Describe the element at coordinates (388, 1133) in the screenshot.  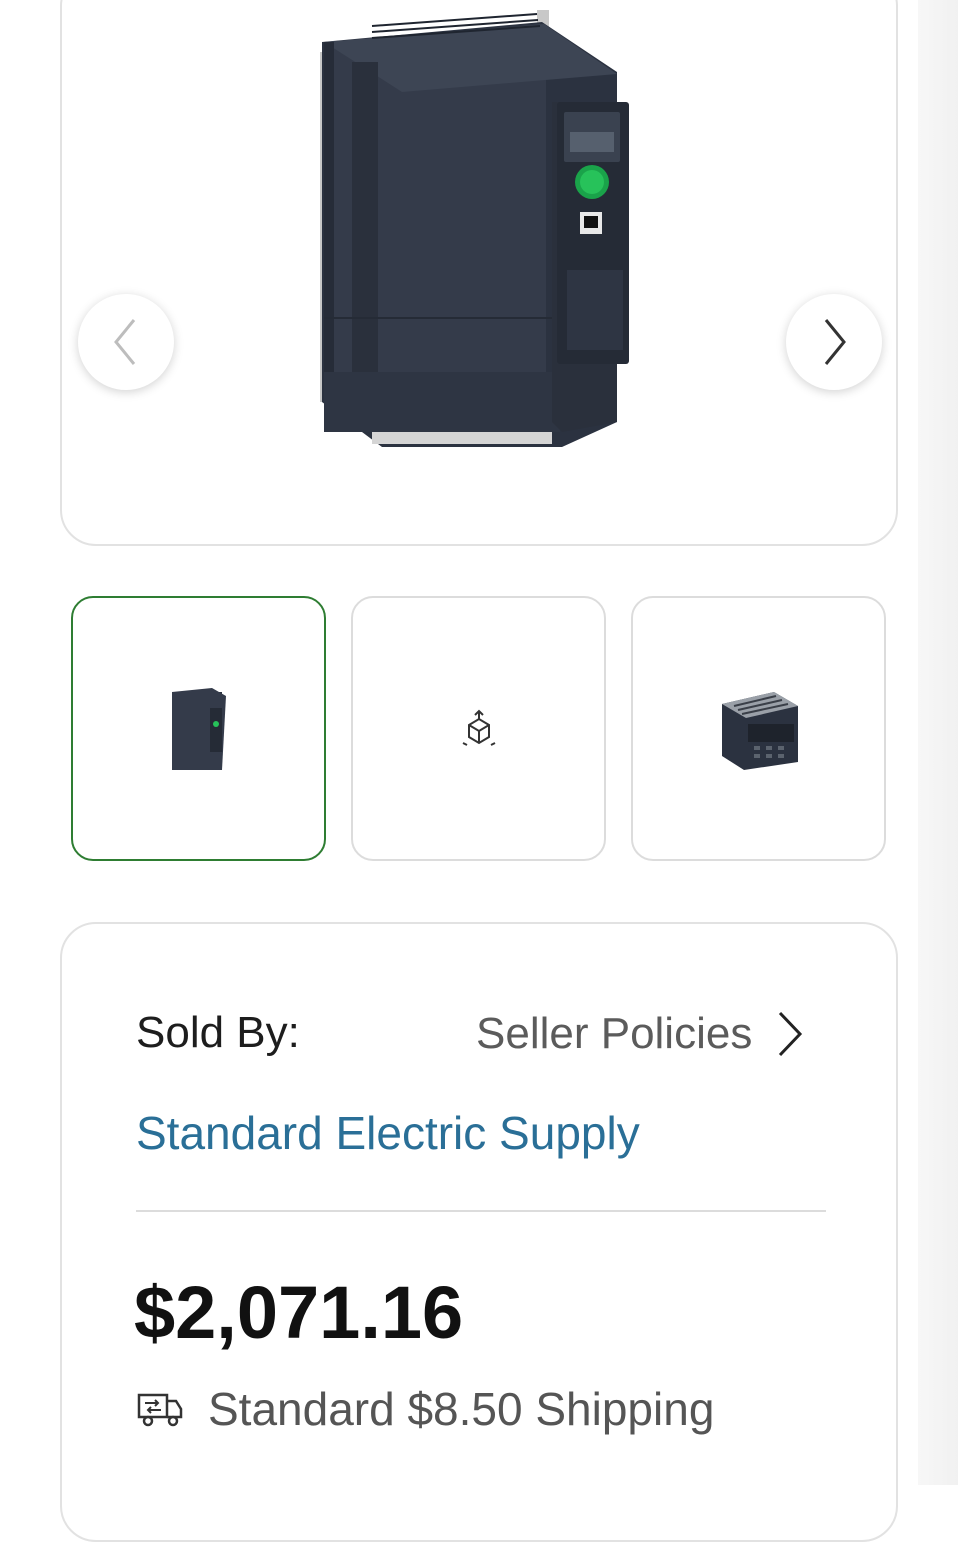
I see `seller-name-link: Standard Electric Supply` at that location.